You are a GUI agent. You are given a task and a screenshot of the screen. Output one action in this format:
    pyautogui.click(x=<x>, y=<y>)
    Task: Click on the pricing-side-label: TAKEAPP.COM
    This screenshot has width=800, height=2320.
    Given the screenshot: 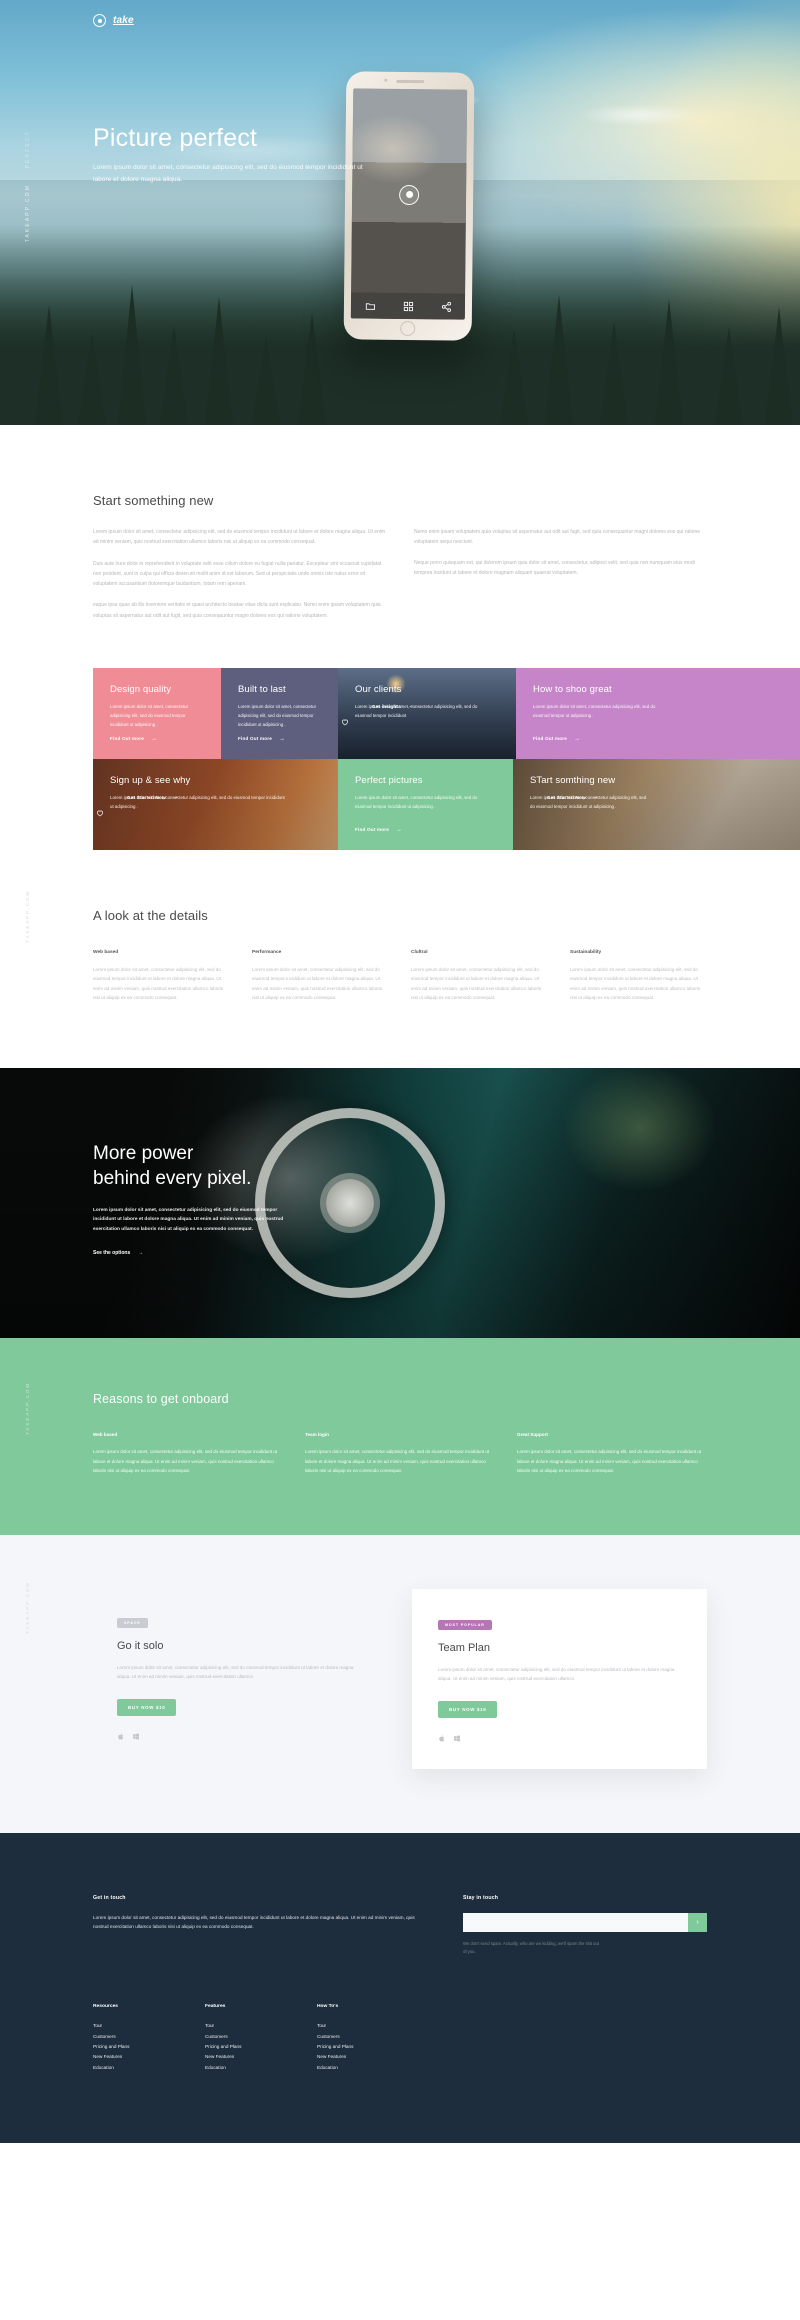 What is the action you would take?
    pyautogui.click(x=27, y=1607)
    